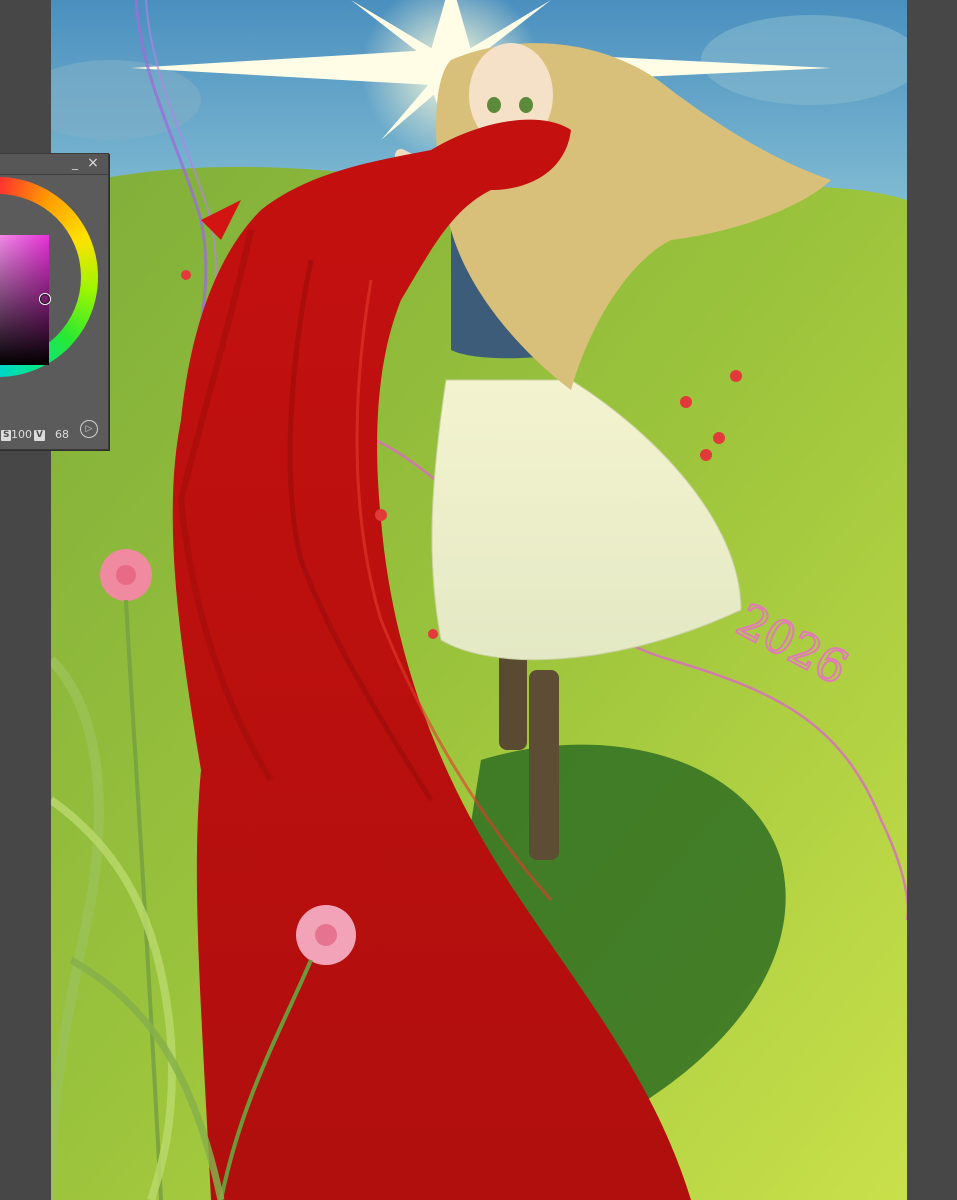 This screenshot has width=957, height=1200. I want to click on color-picker-handle, so click(45, 299).